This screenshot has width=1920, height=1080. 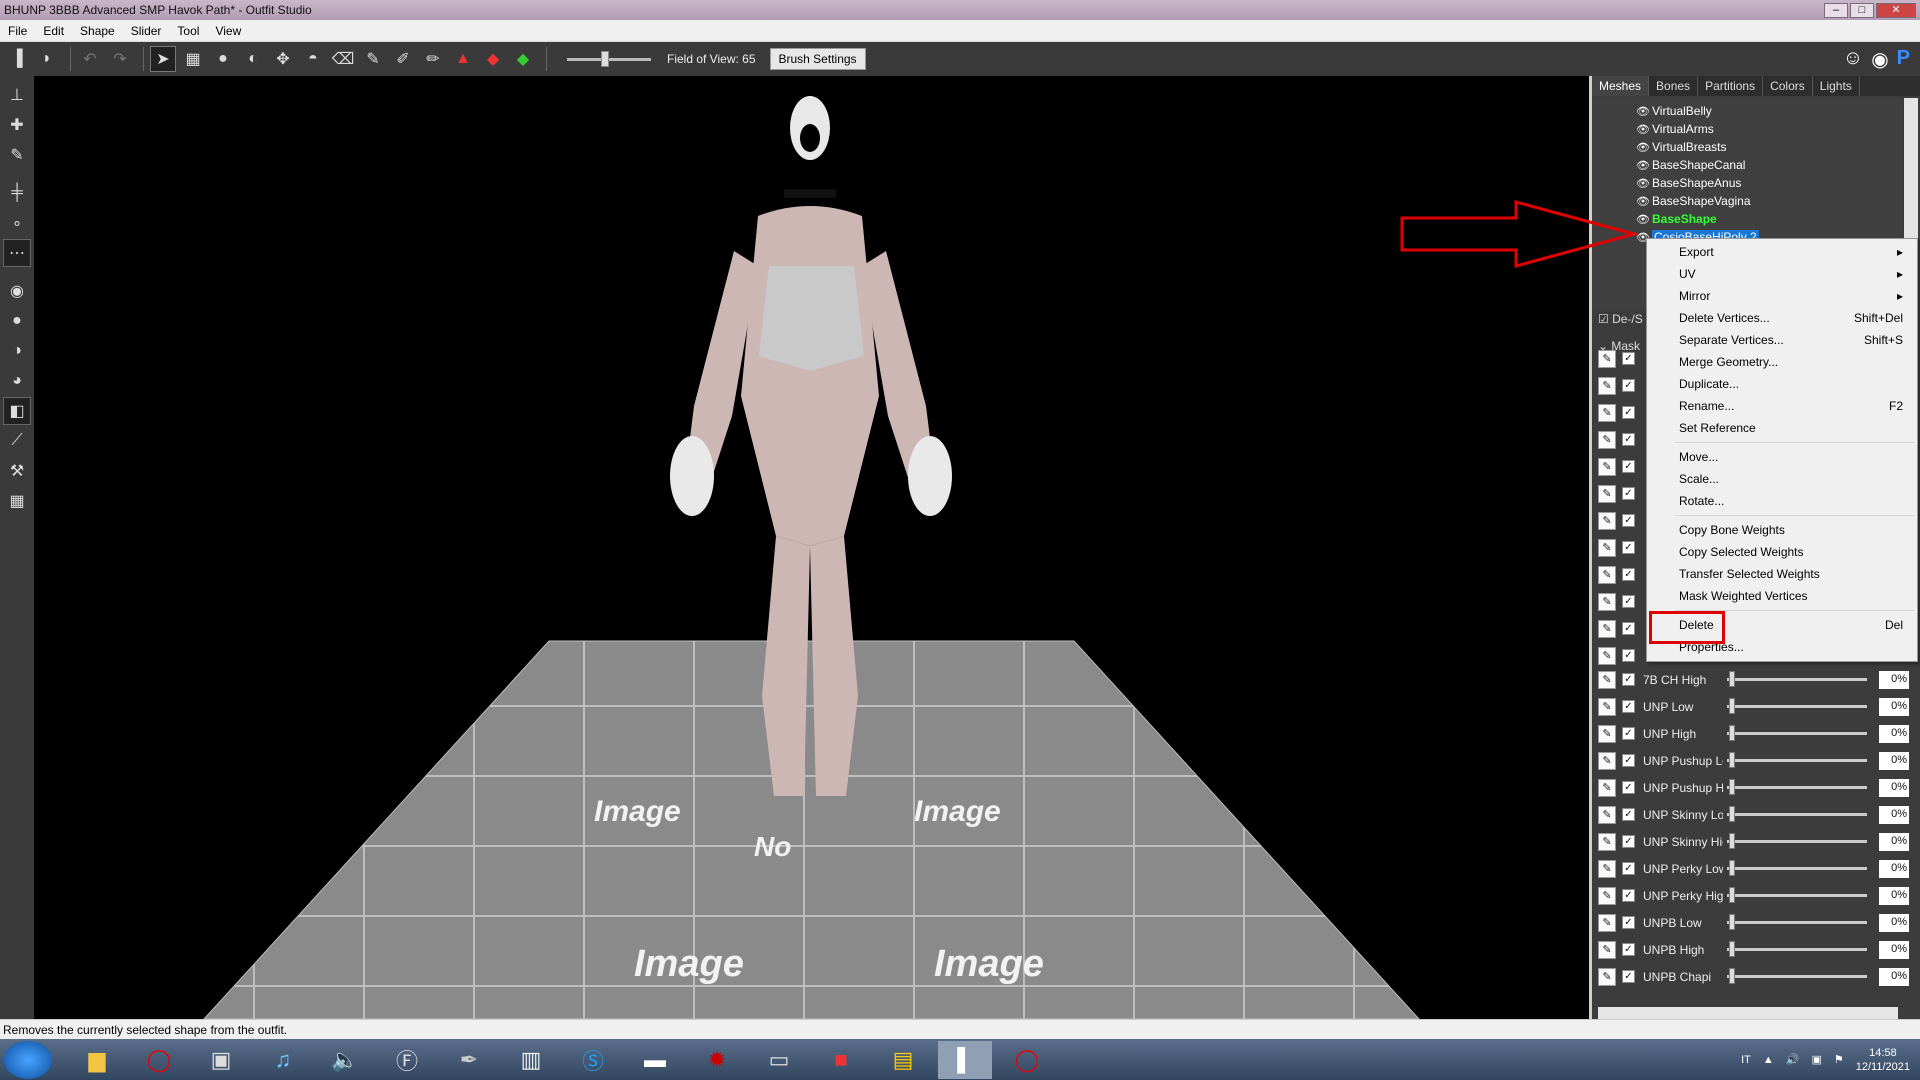 I want to click on paypal-icon: P, so click(x=1903, y=59).